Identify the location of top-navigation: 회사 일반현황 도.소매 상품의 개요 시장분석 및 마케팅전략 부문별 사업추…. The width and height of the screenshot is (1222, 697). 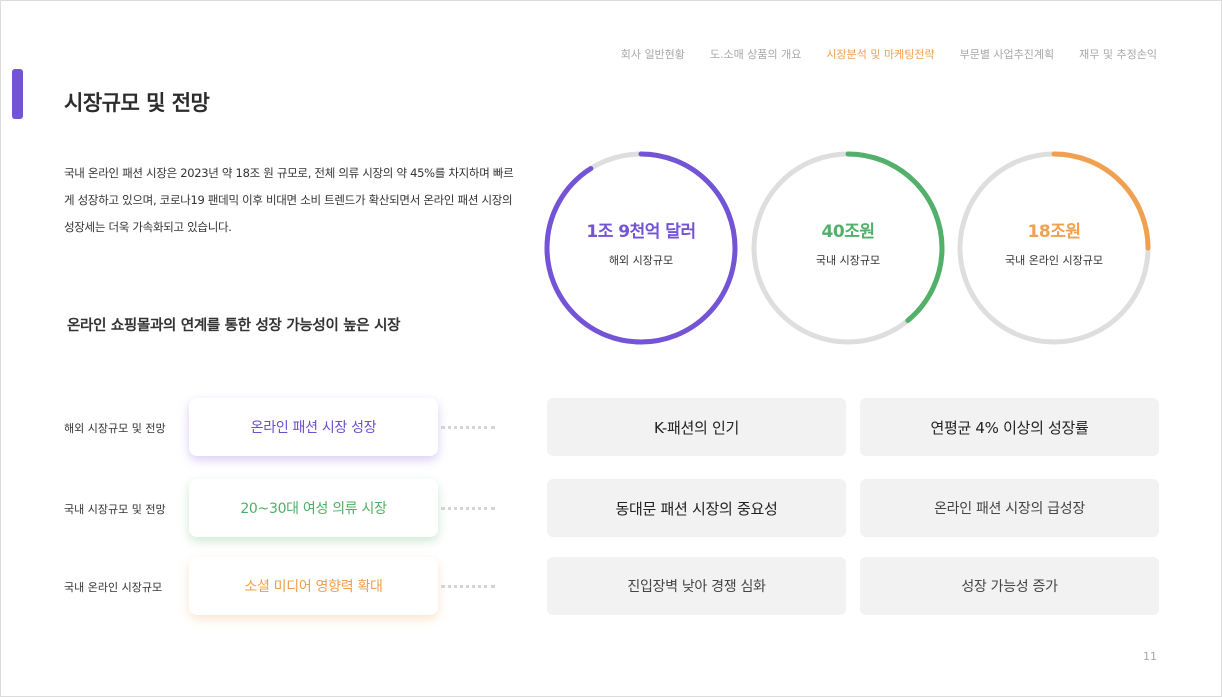
(889, 54).